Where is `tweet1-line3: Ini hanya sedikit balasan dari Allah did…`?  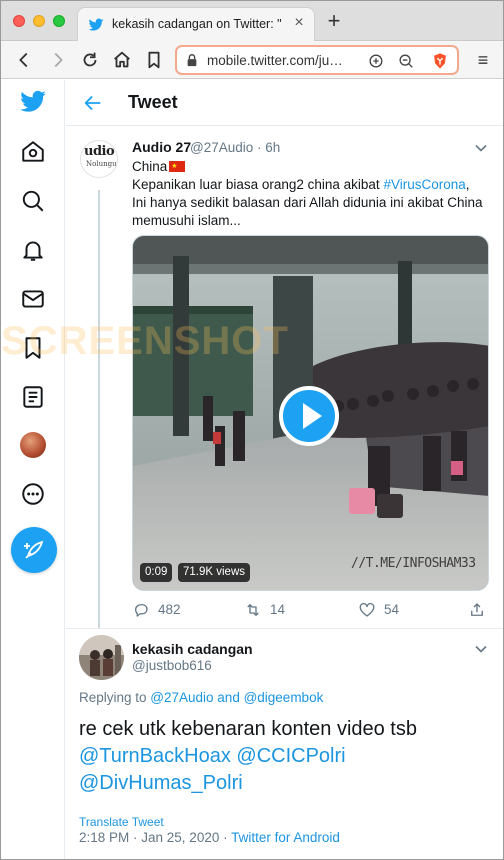
tweet1-line3: Ini hanya sedikit balasan dari Allah did… is located at coordinates (307, 211).